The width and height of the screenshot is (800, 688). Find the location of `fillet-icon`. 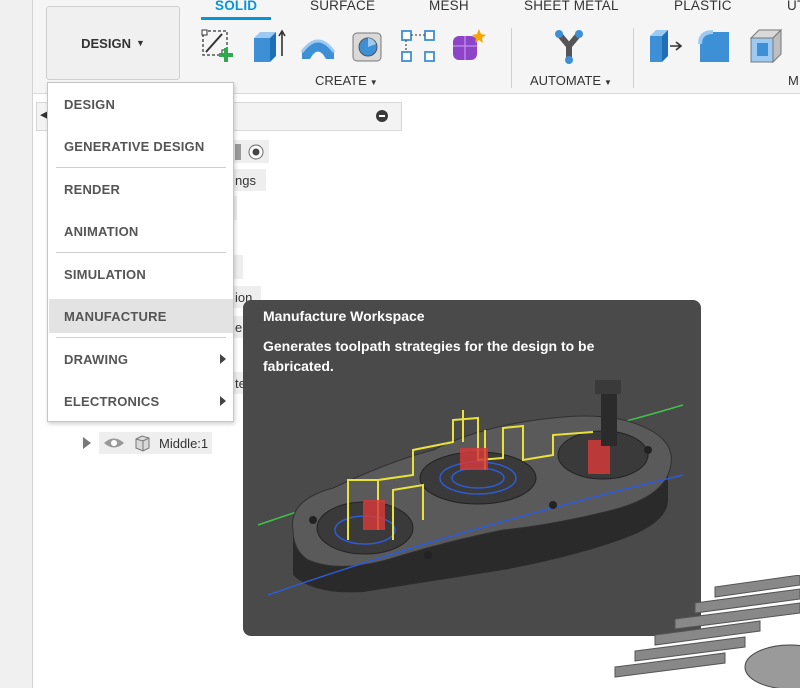

fillet-icon is located at coordinates (715, 46).